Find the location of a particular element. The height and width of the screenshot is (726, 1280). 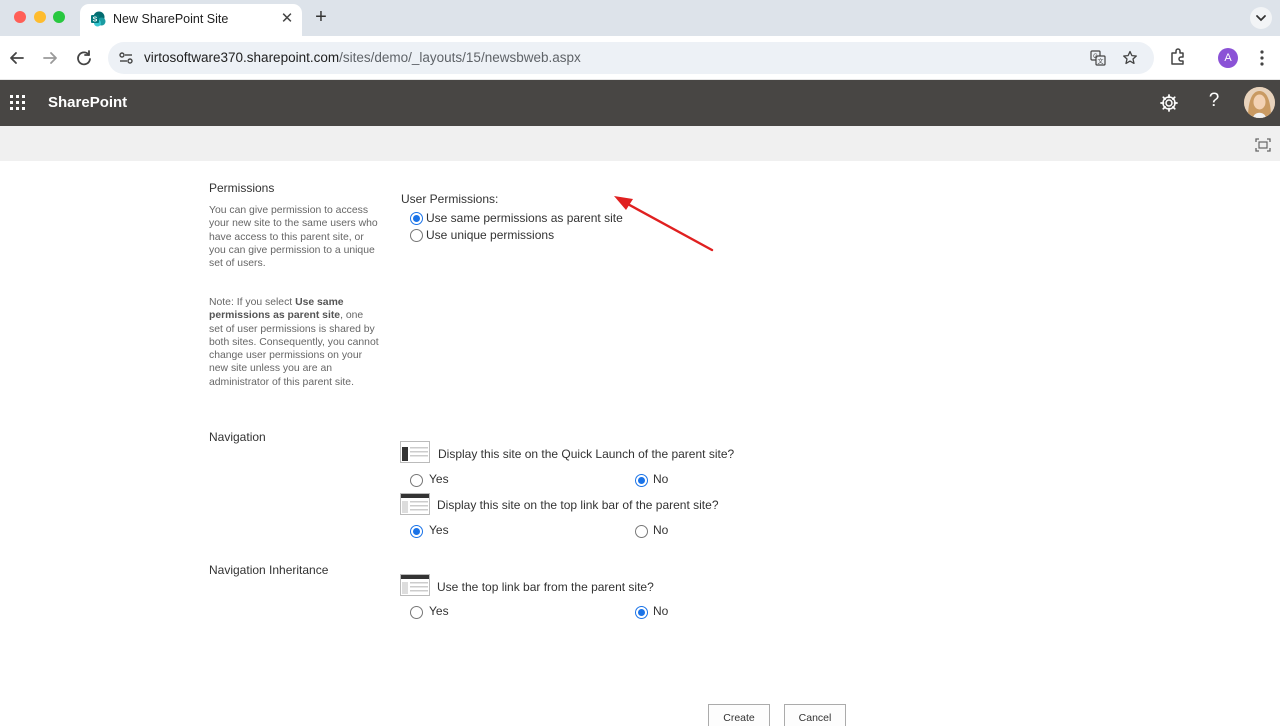

bookmark-star-icon is located at coordinates (1130, 58).